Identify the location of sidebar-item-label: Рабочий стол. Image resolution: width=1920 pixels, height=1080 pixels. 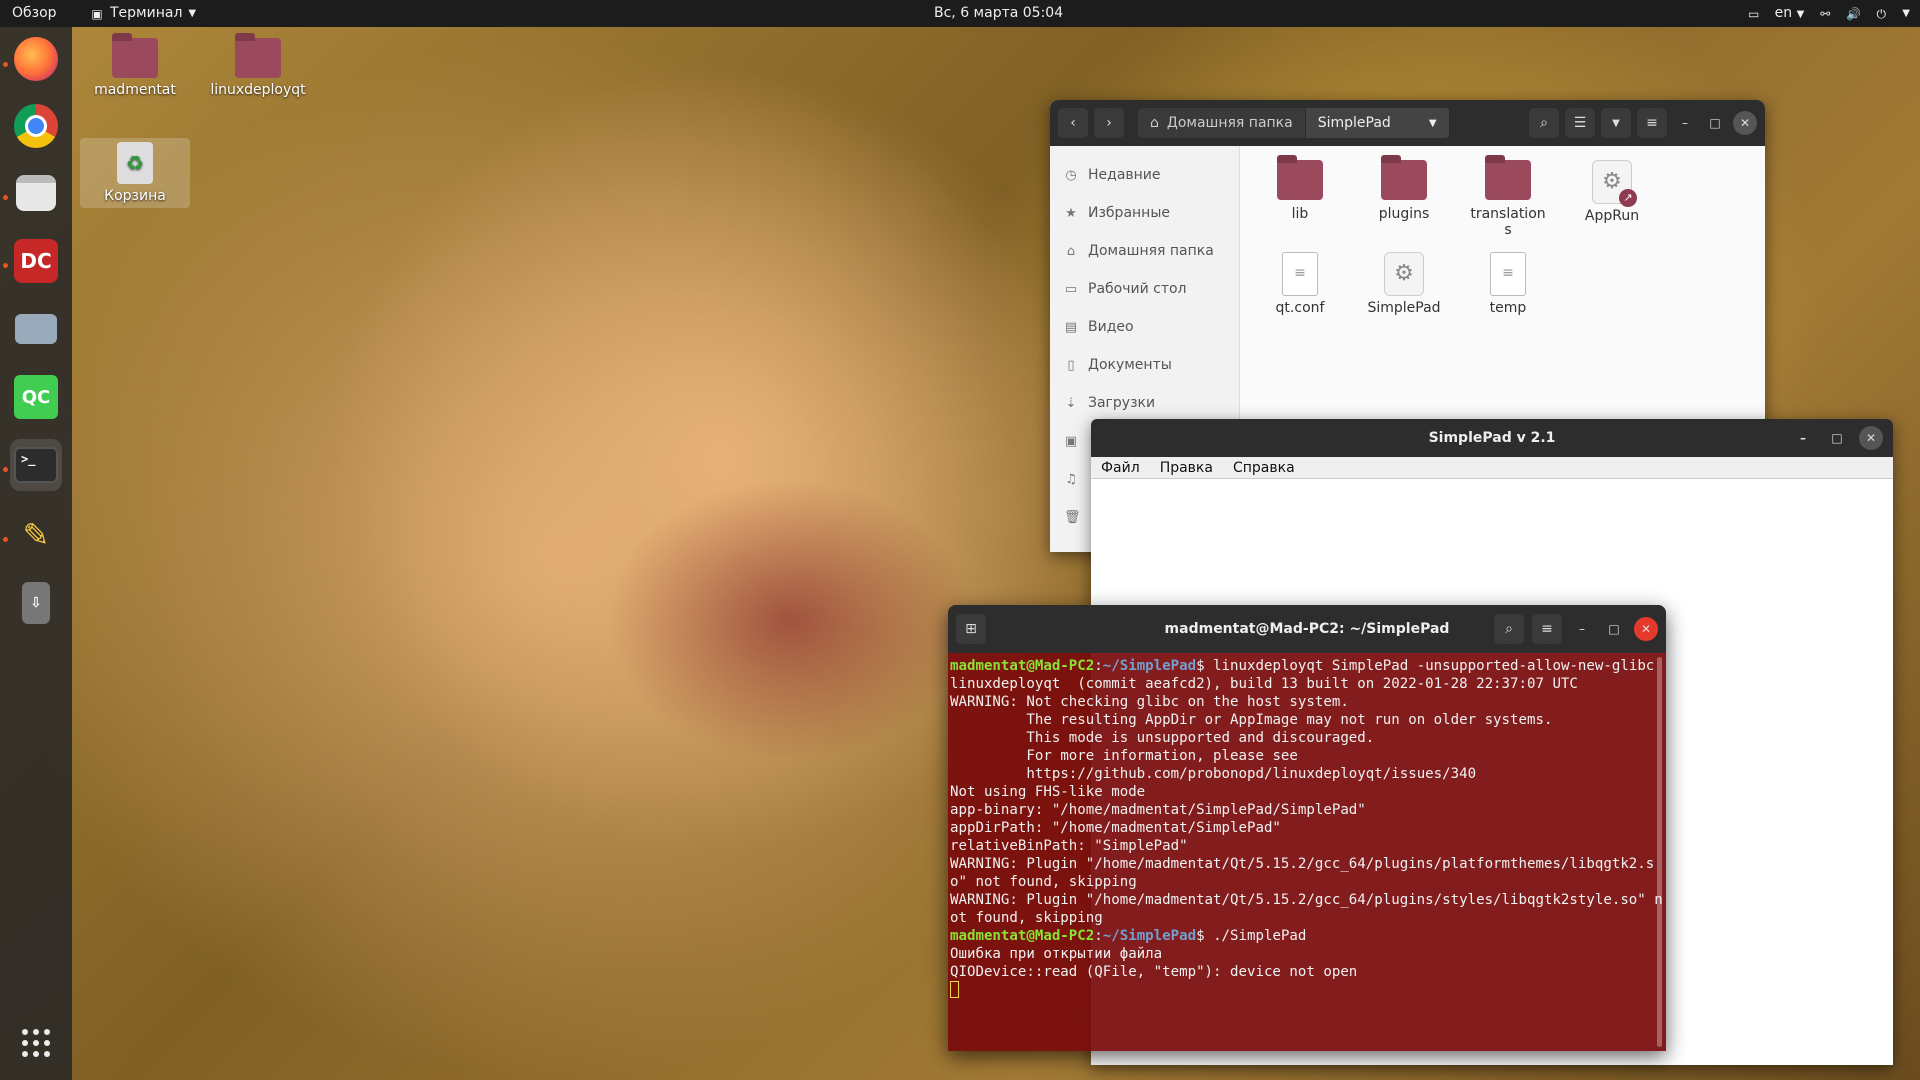
(1137, 289).